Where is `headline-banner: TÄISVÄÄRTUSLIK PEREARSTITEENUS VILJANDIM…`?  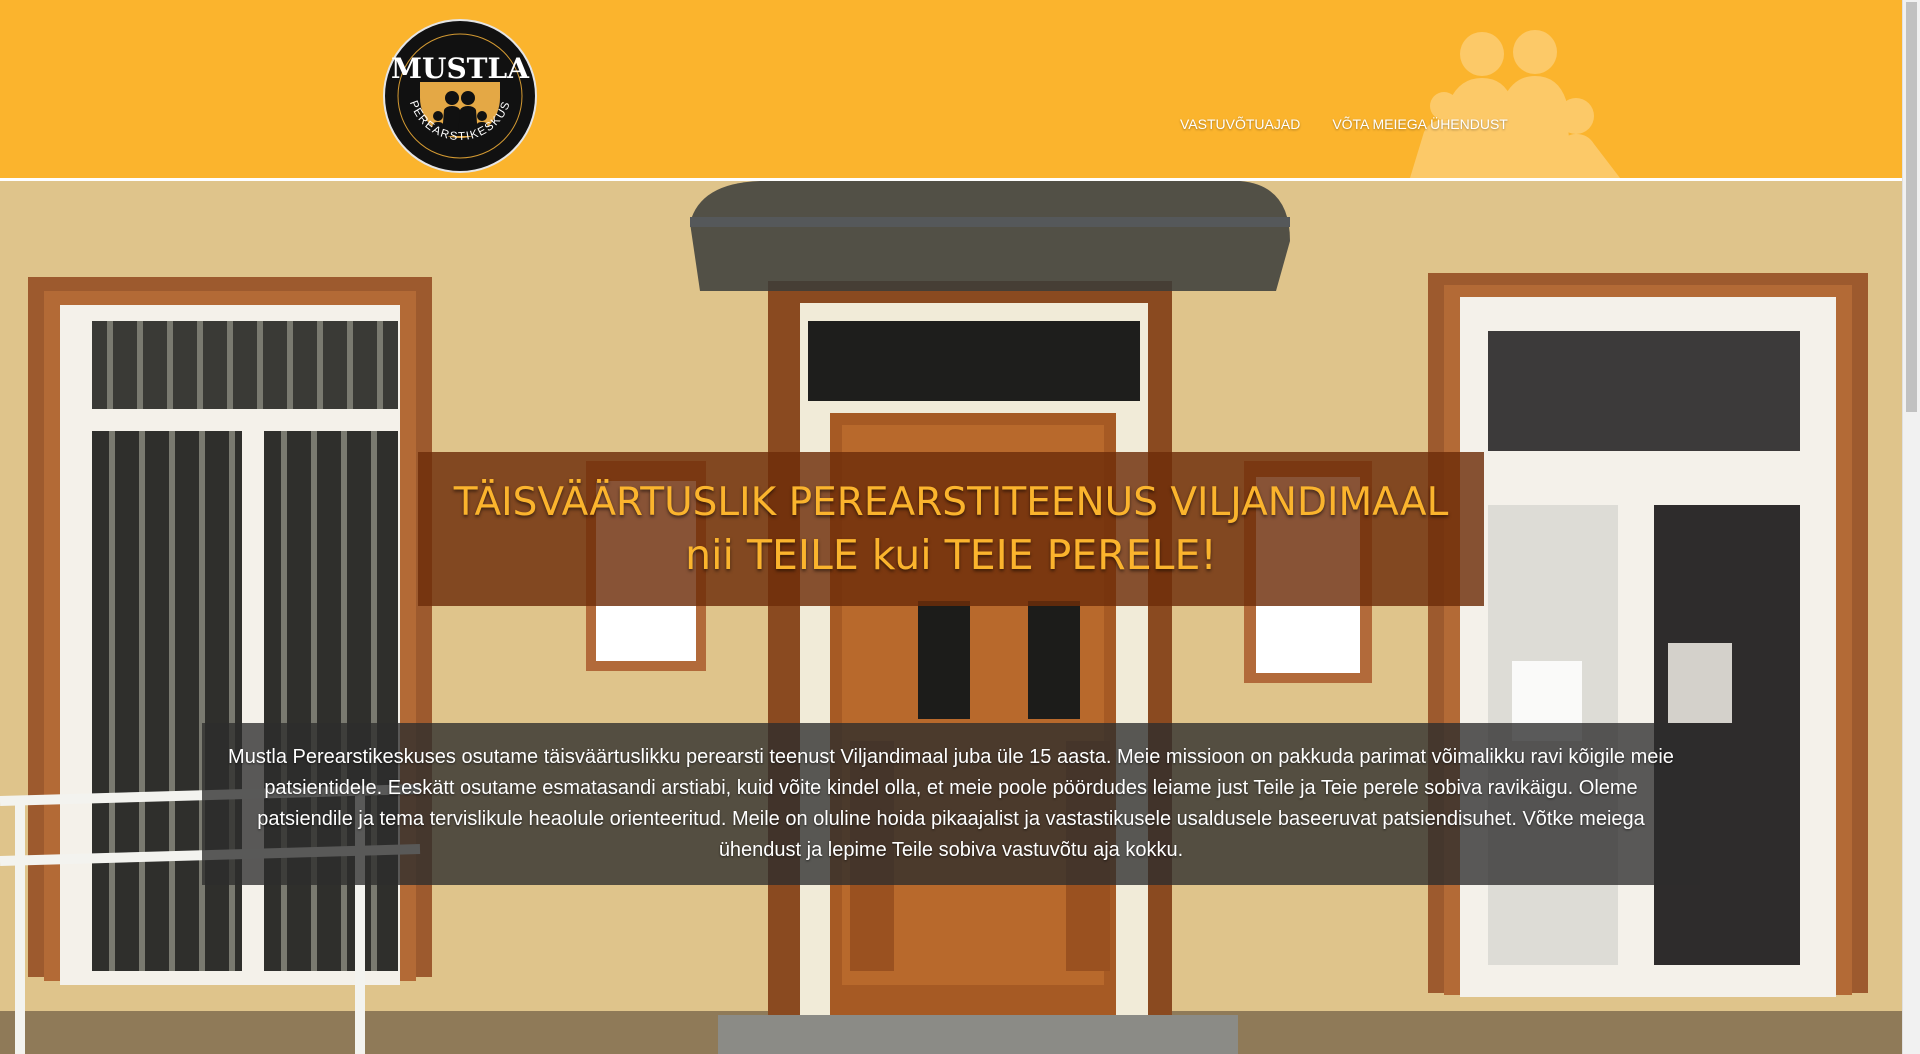
headline-banner: TÄISVÄÄRTUSLIK PEREARSTITEENUS VILJANDIM… is located at coordinates (951, 529).